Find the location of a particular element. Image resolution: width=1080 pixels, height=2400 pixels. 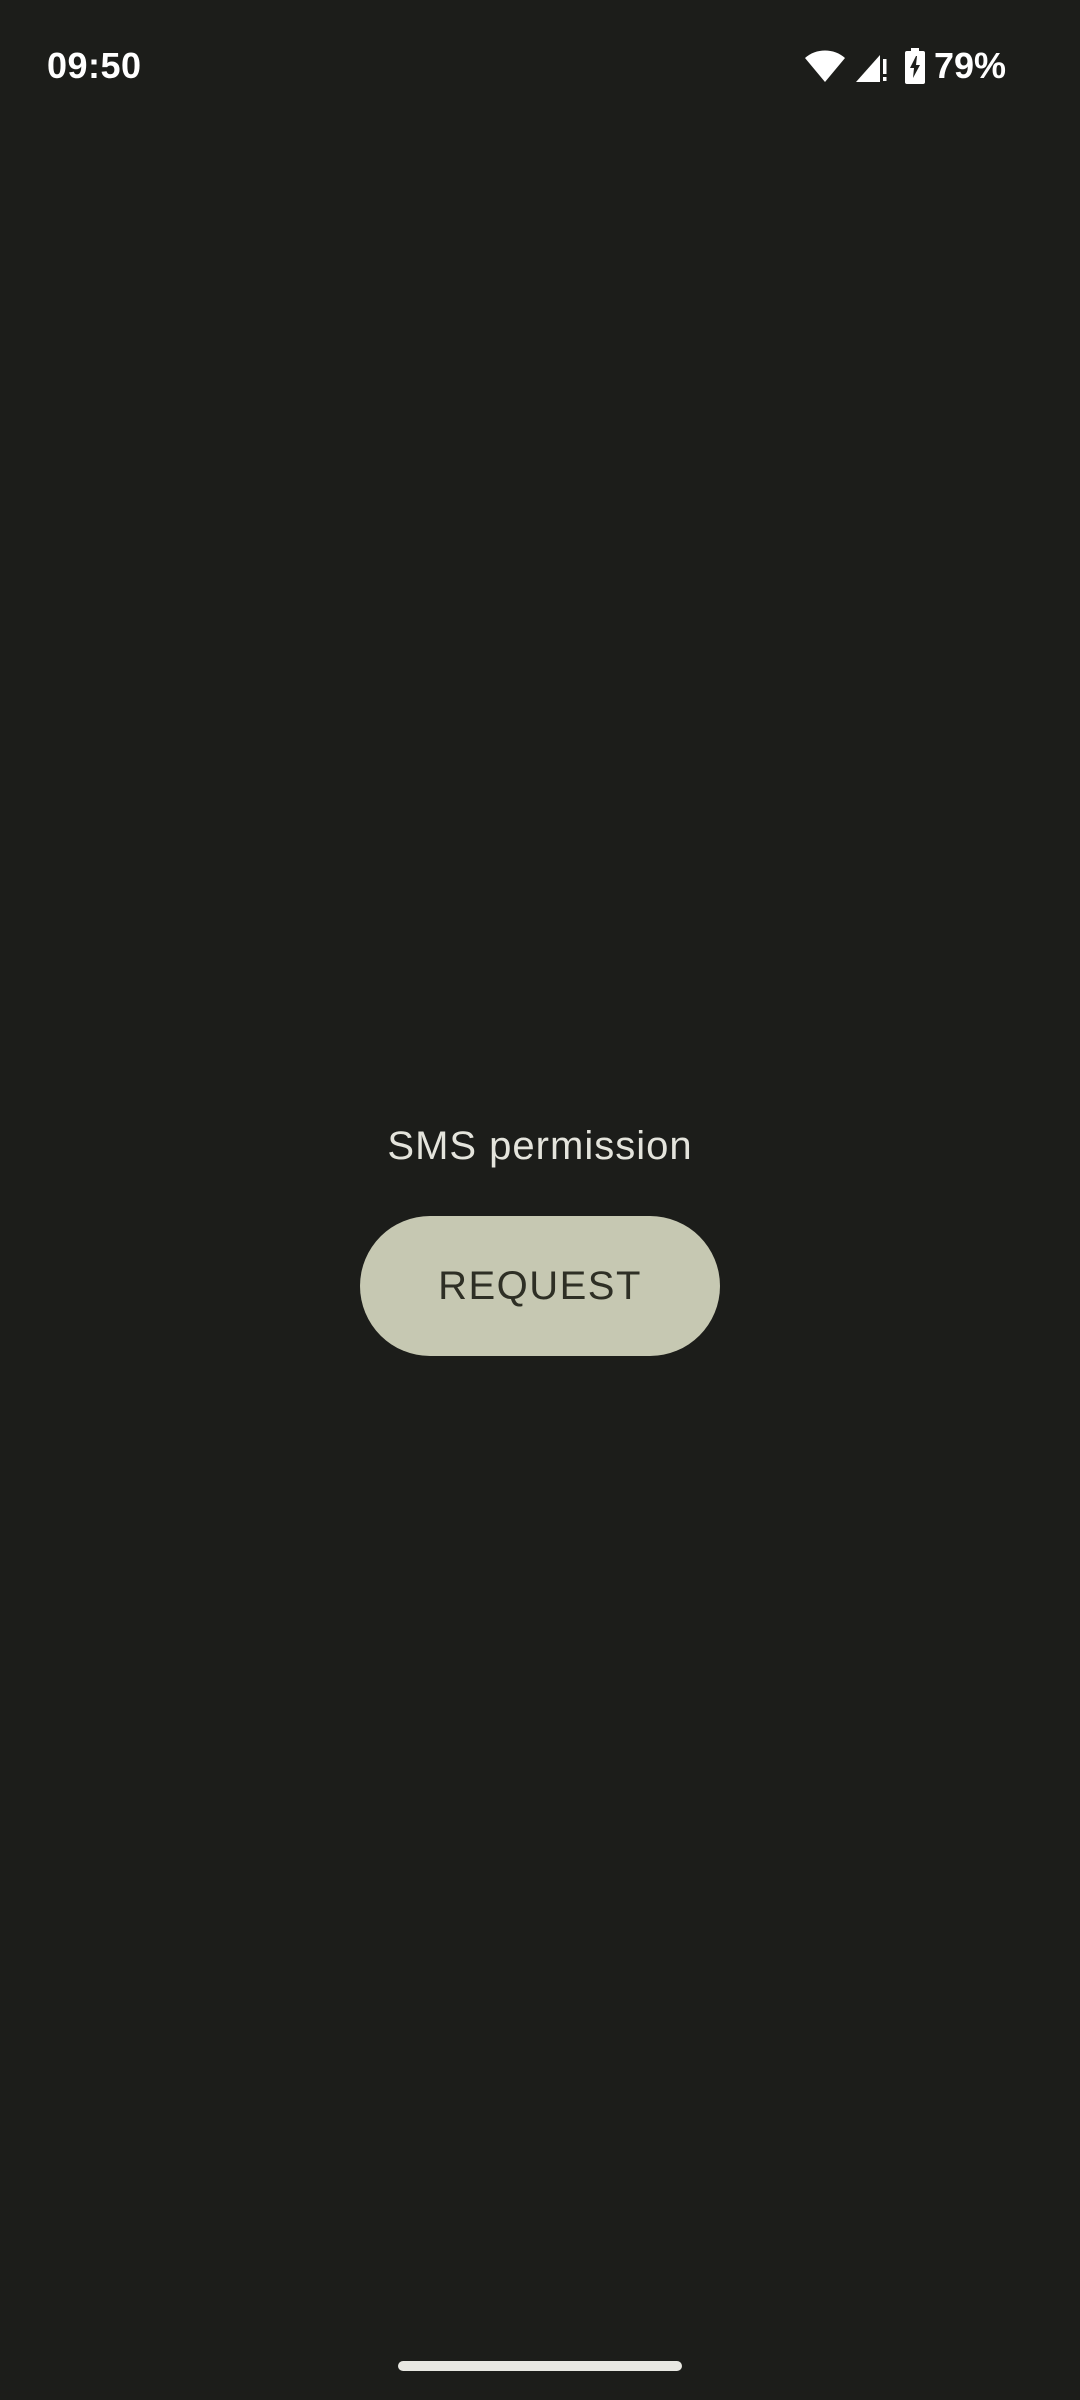

permission-section: SMS permission REQUEST is located at coordinates (540, 1237).